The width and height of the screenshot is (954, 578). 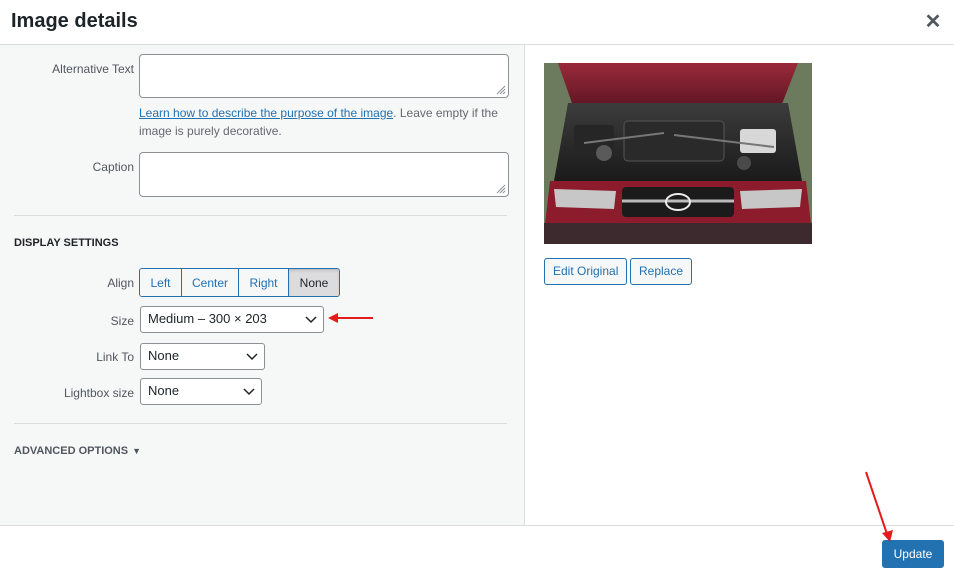 What do you see at coordinates (477, 22) in the screenshot?
I see `modal-header: Image details ✕` at bounding box center [477, 22].